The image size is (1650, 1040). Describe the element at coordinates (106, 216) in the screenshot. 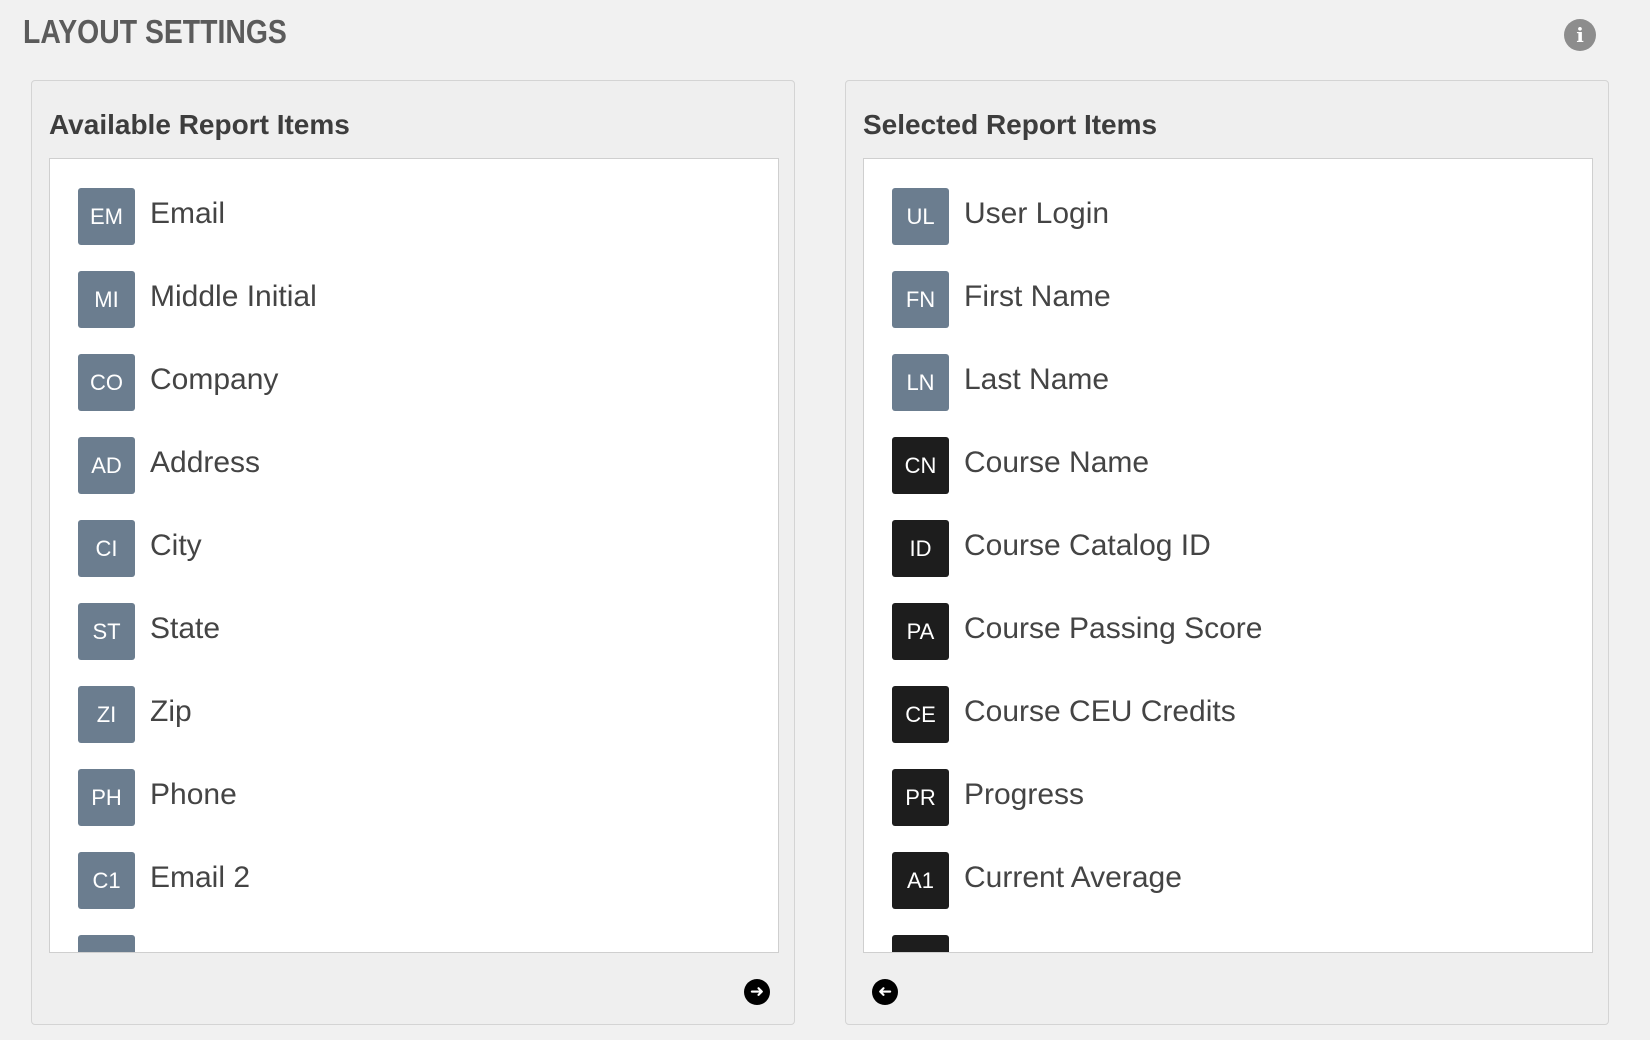

I see `item-badge: EM` at that location.